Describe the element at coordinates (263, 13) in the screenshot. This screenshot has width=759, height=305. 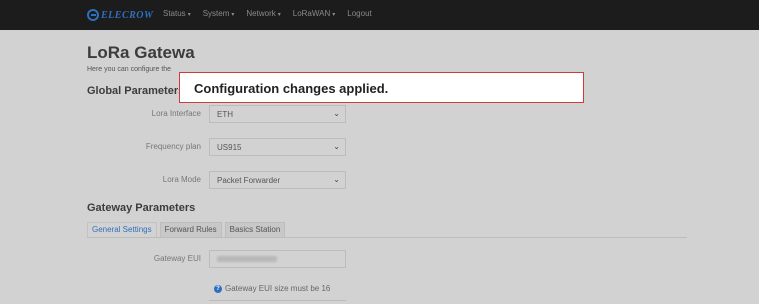
I see `menu-network: Network ▾` at that location.